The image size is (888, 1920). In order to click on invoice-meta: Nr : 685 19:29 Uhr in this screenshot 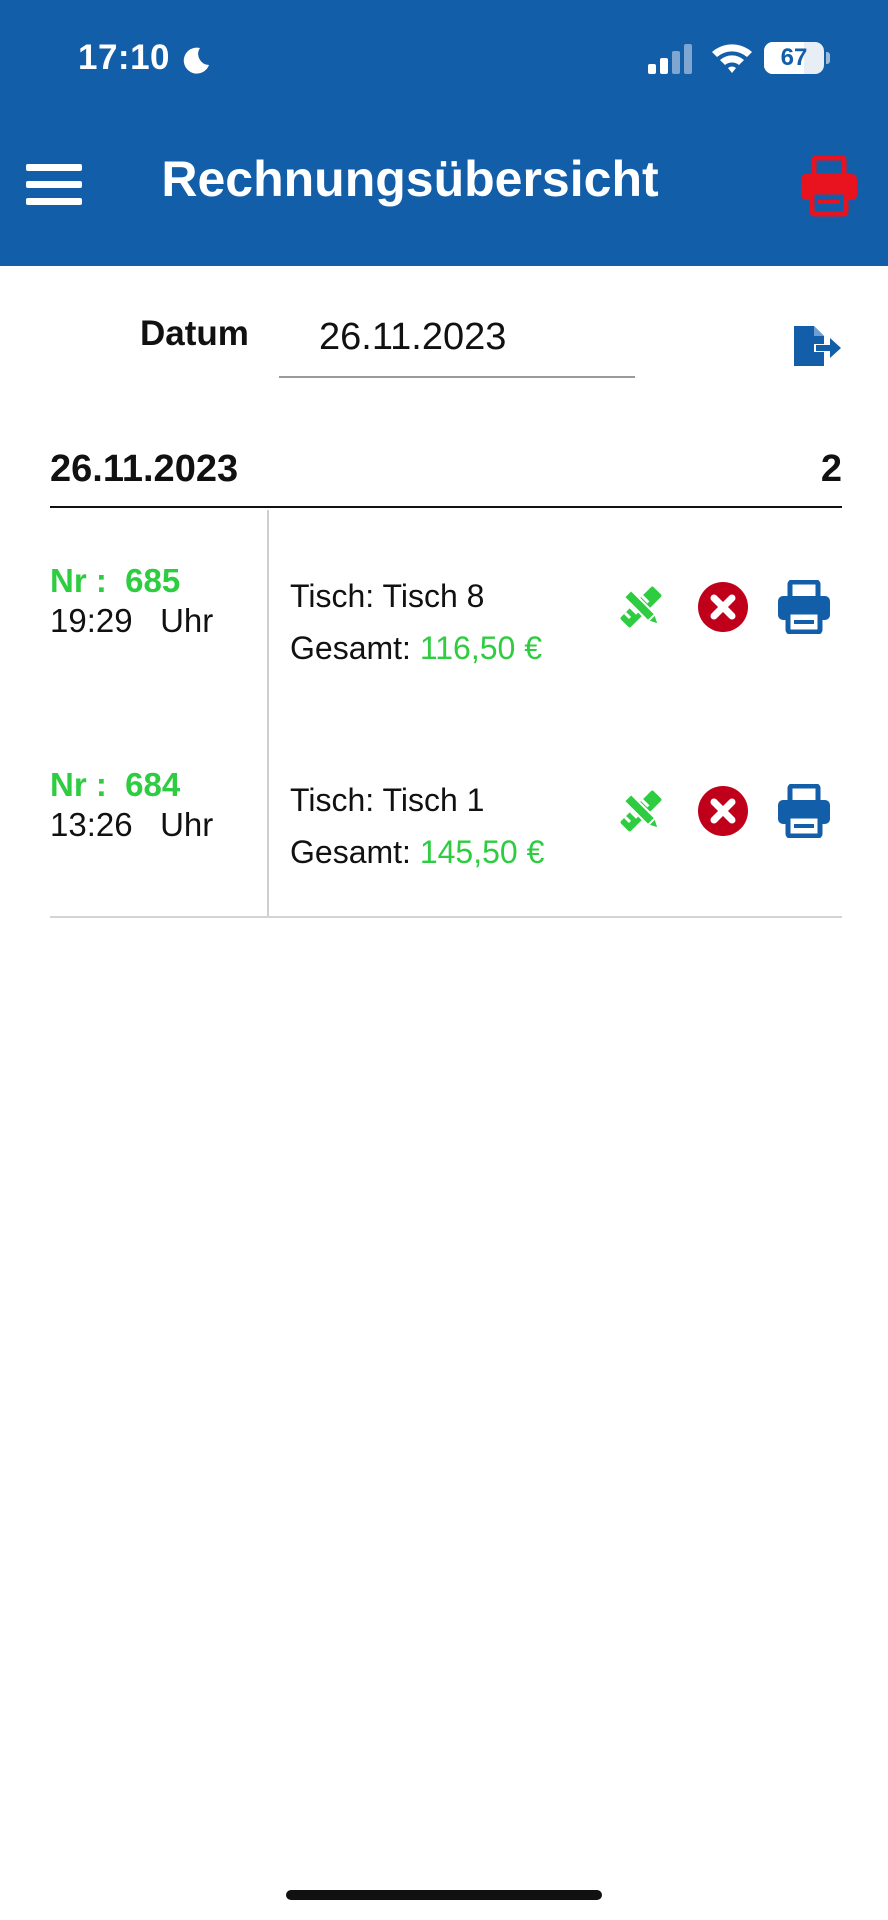, I will do `click(159, 612)`.